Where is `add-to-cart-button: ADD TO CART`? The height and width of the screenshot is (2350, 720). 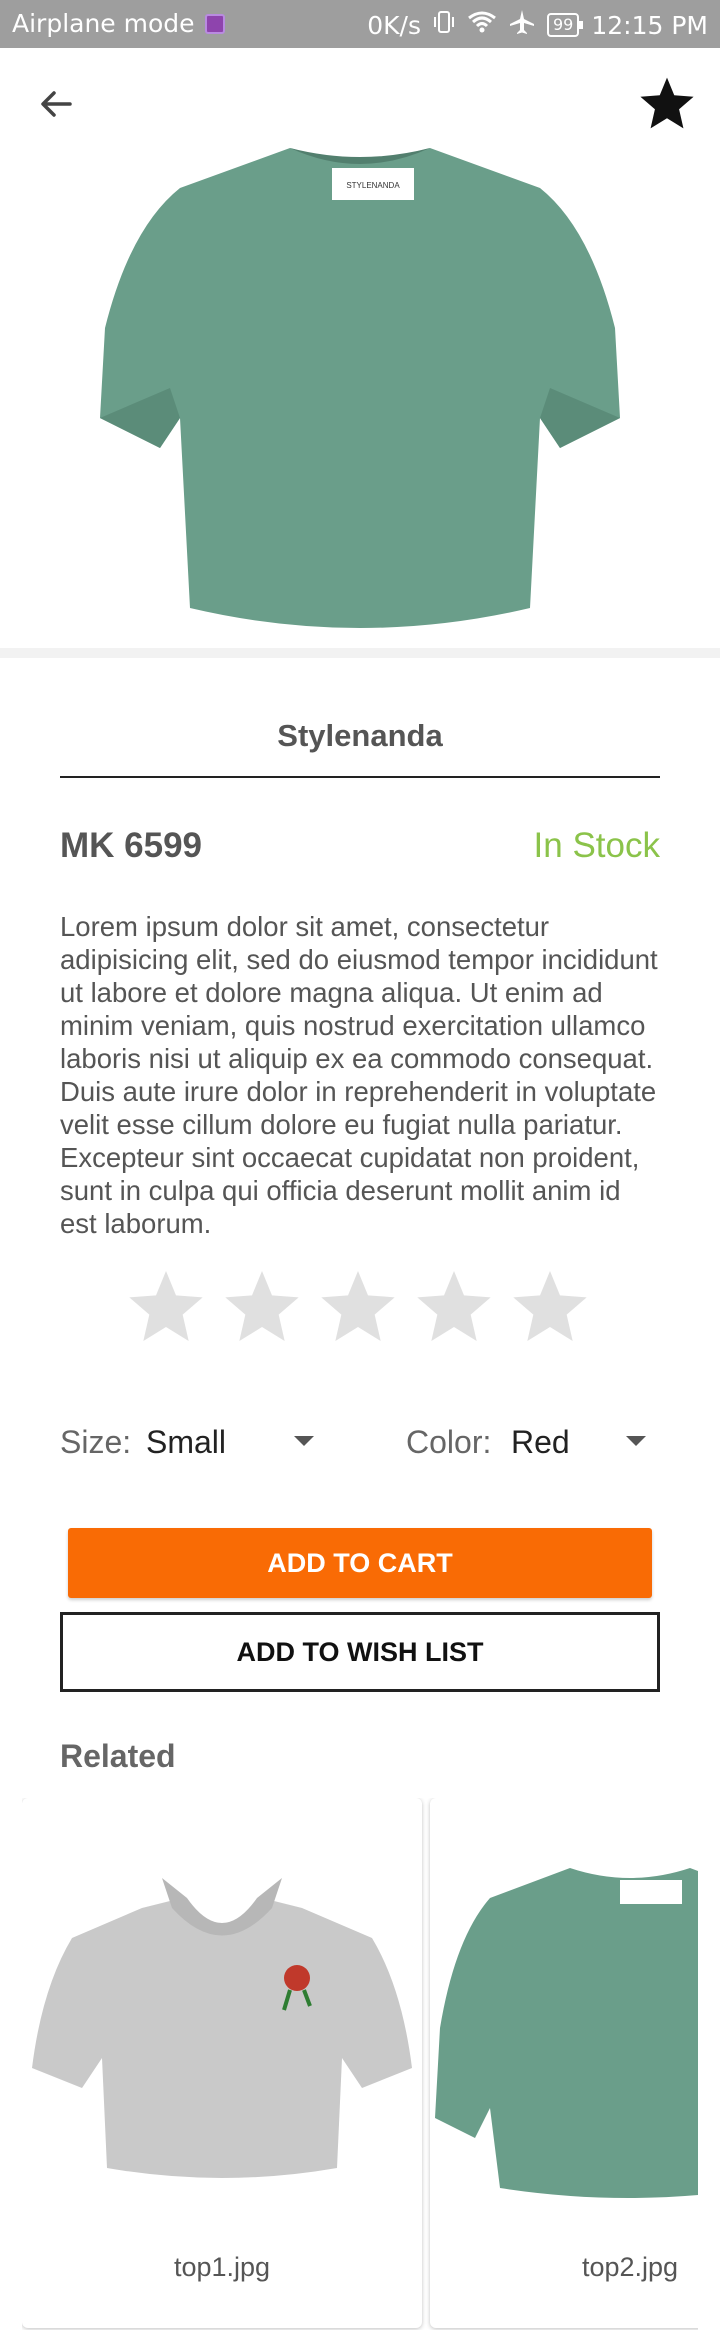
add-to-cart-button: ADD TO CART is located at coordinates (360, 1563).